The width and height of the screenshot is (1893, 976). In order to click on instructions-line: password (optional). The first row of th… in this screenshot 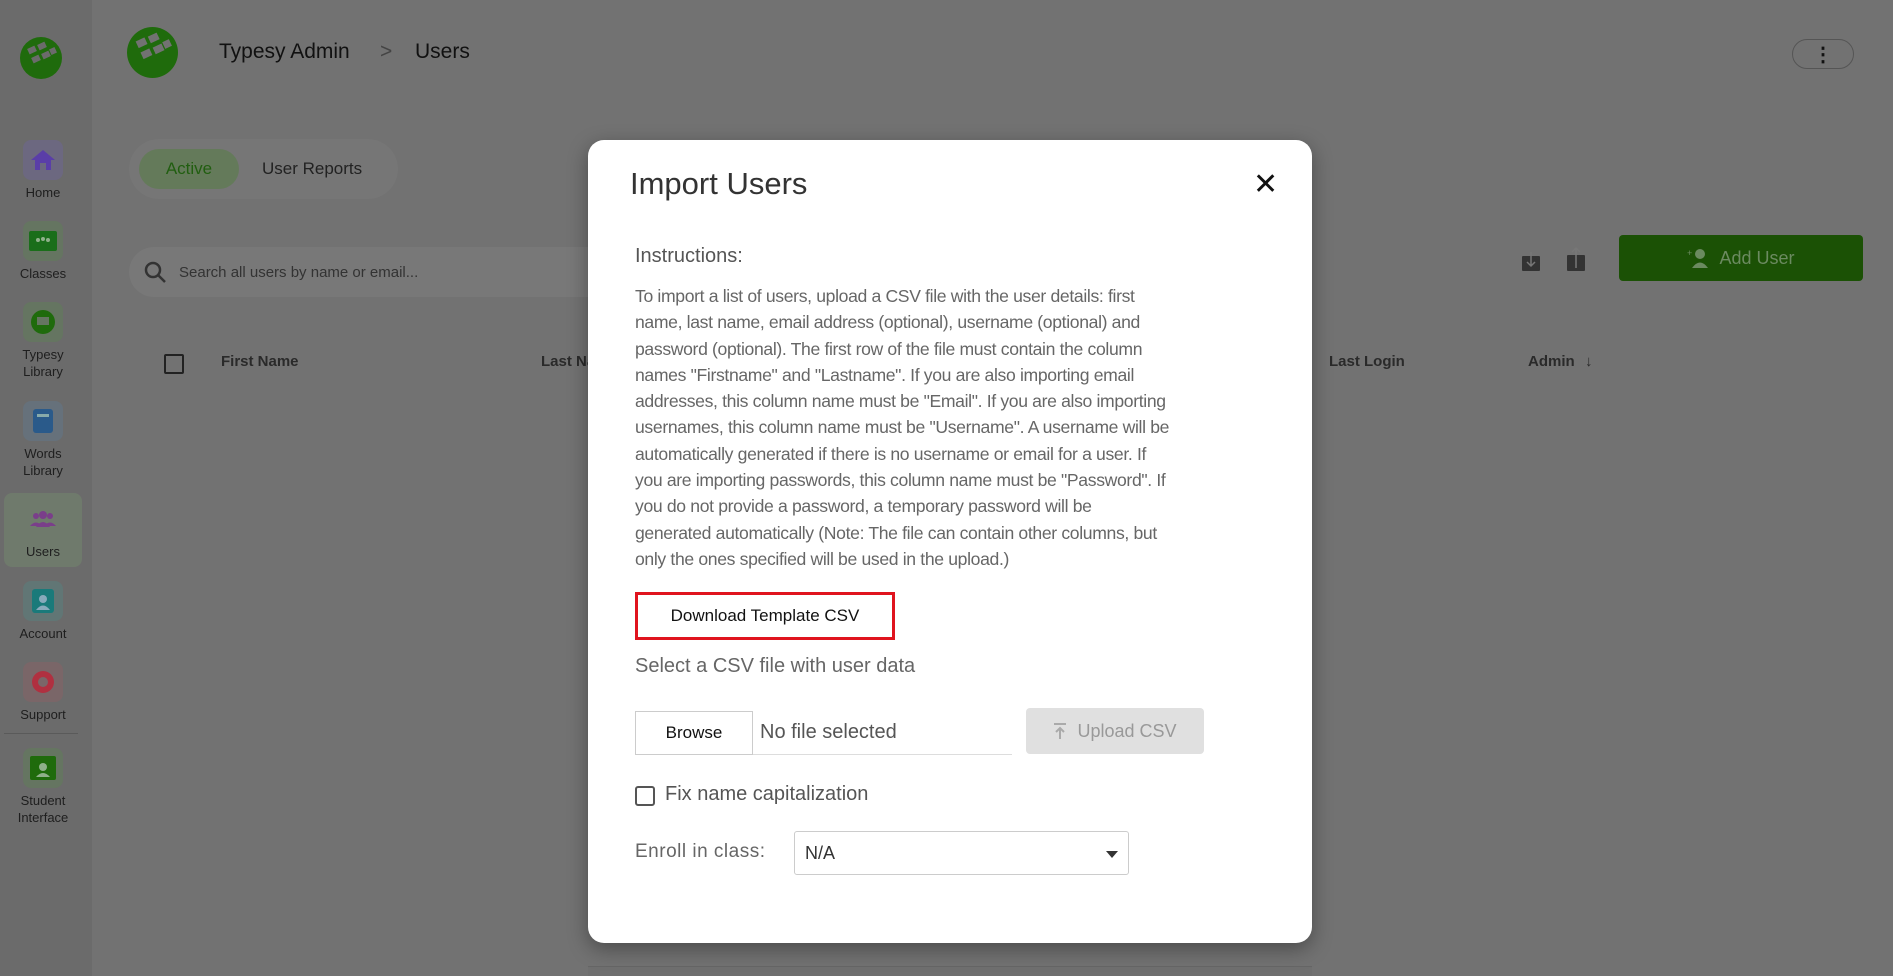, I will do `click(889, 348)`.